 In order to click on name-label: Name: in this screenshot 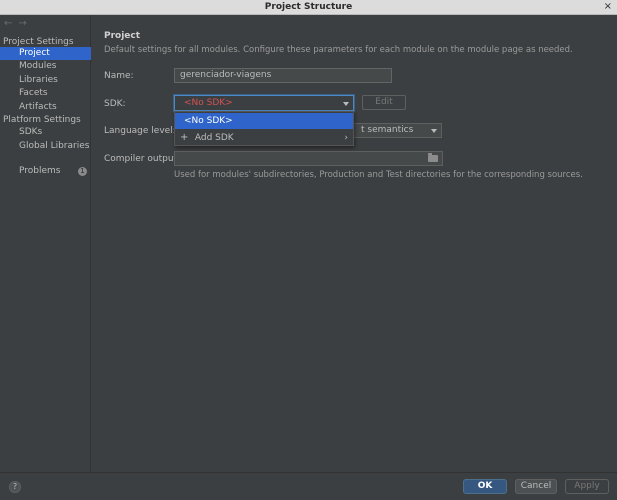, I will do `click(119, 76)`.